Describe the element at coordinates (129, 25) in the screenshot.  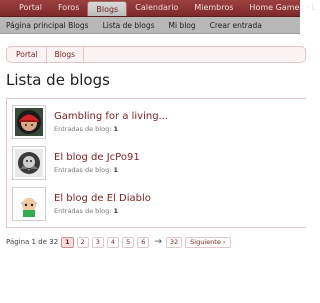
I see `subnav-blog-list: Lista de blogs` at that location.